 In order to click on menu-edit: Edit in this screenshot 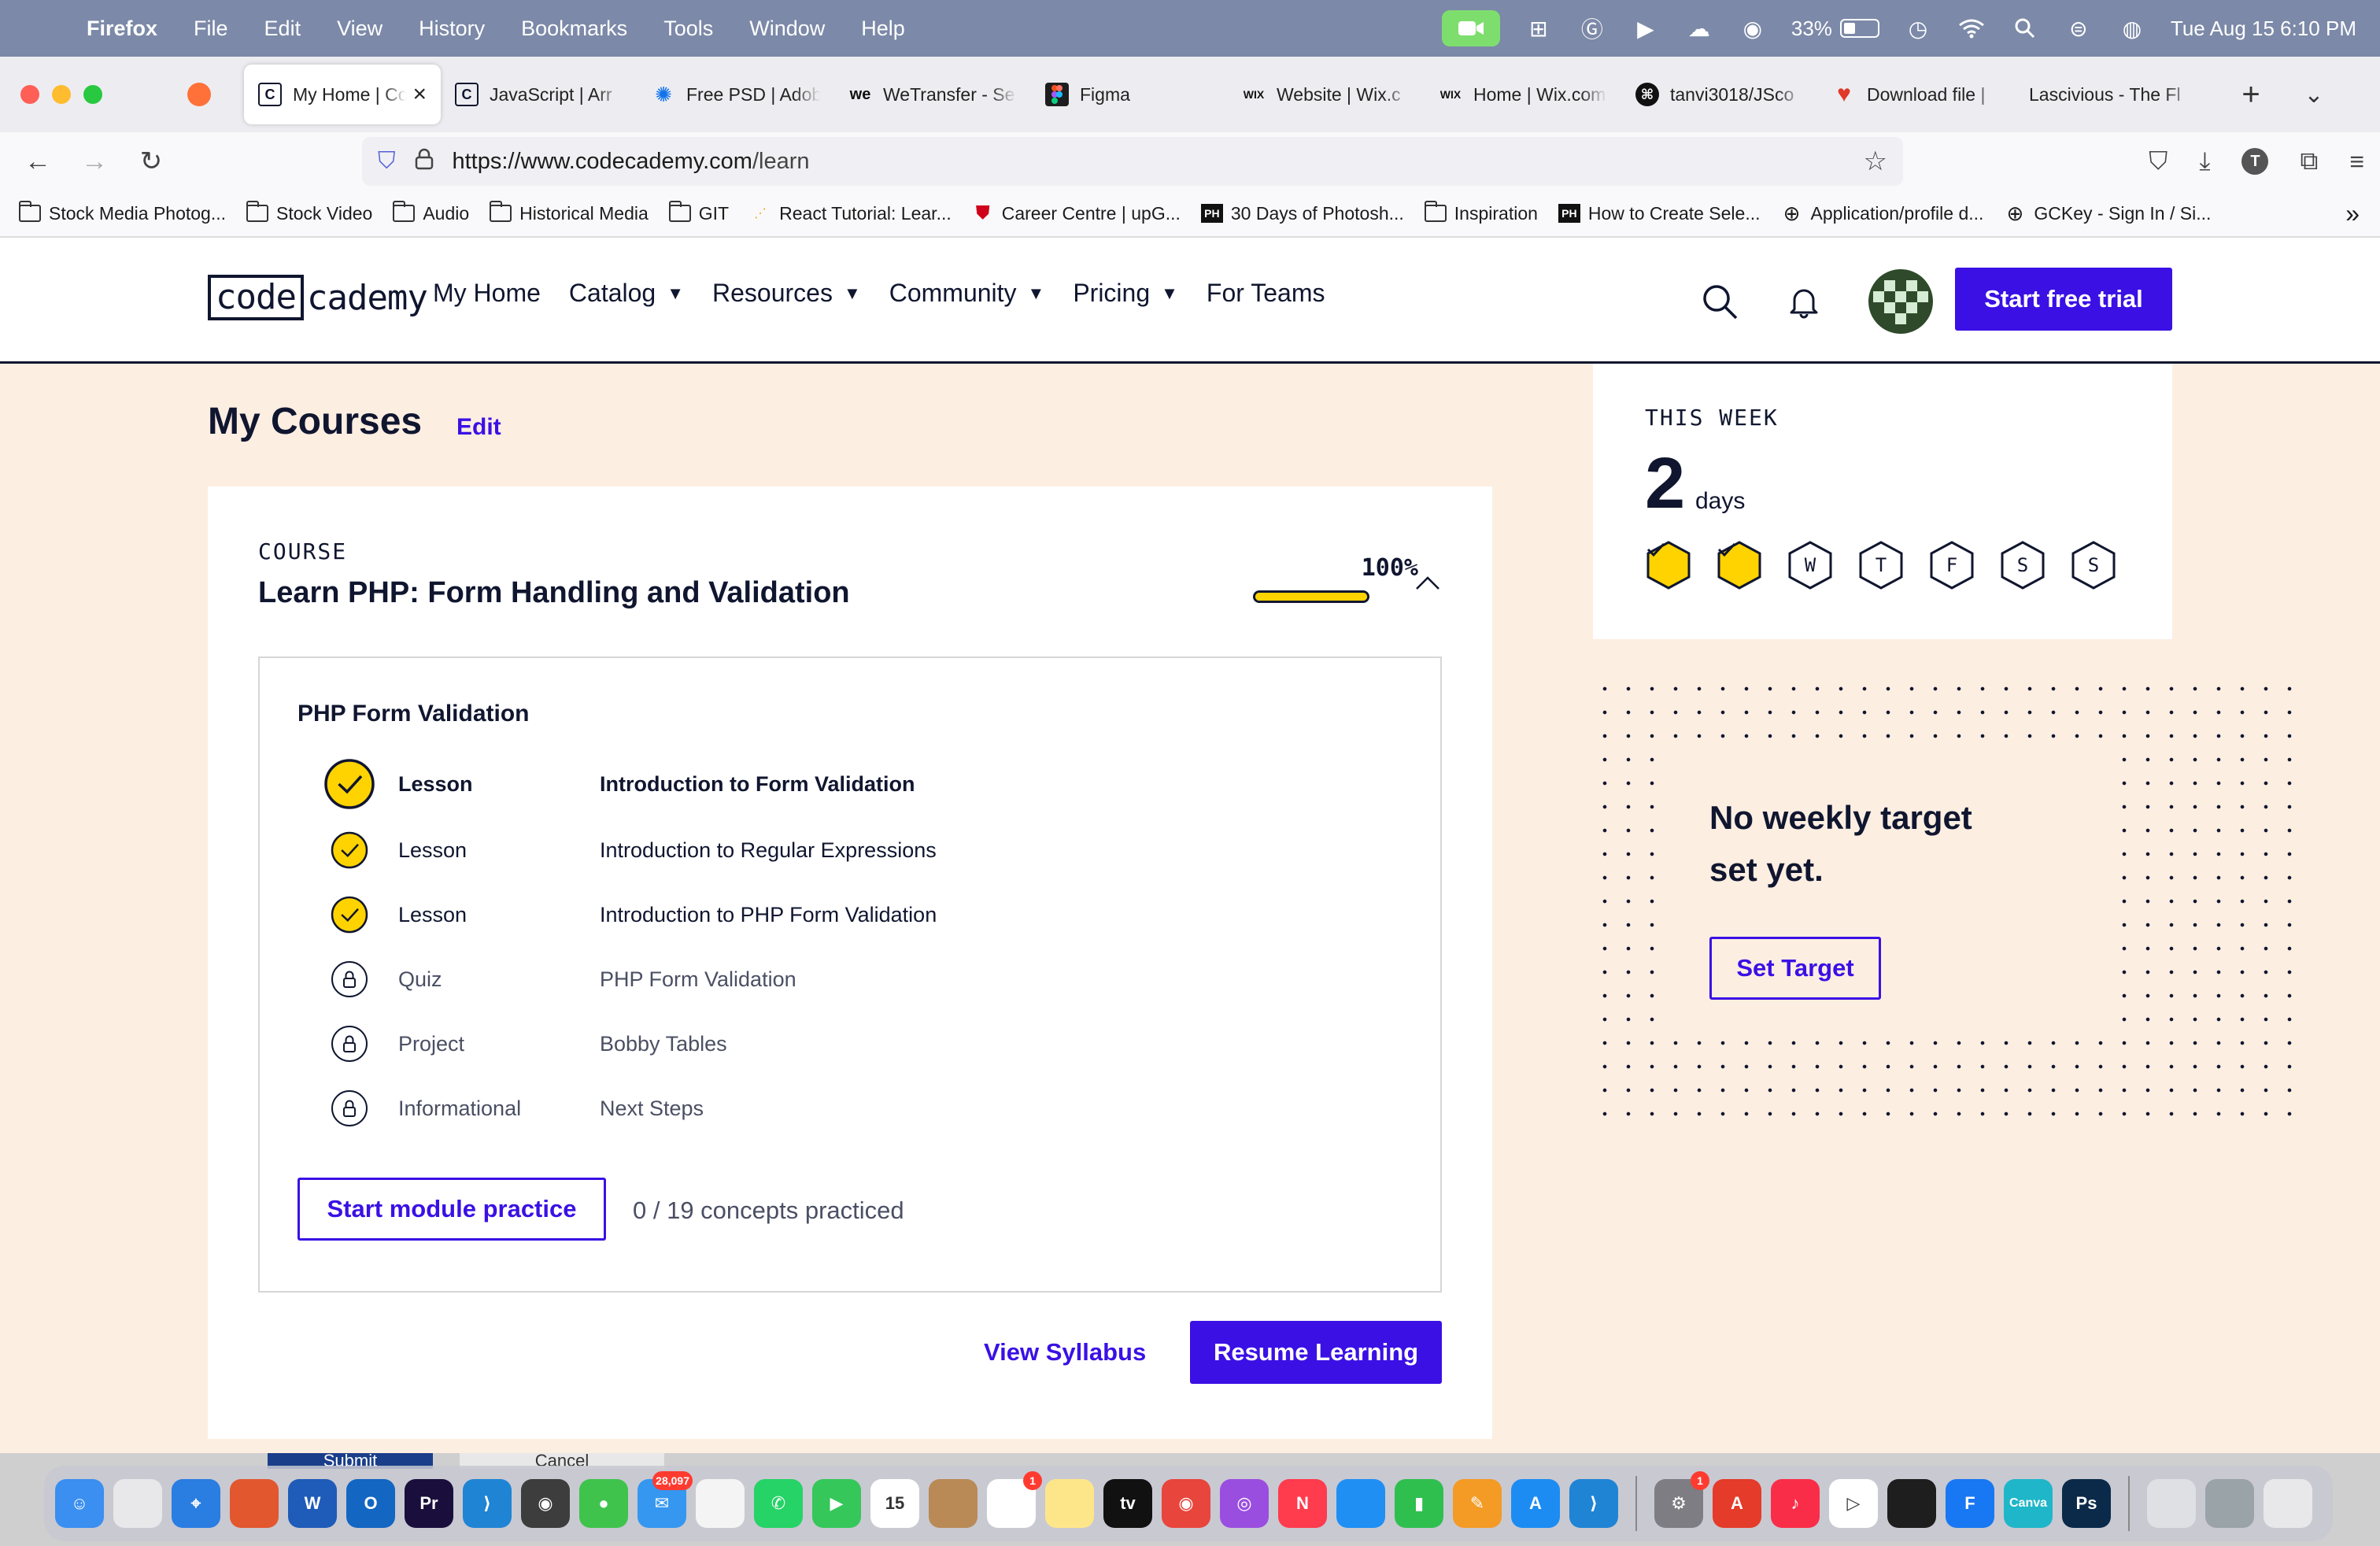, I will do `click(282, 29)`.